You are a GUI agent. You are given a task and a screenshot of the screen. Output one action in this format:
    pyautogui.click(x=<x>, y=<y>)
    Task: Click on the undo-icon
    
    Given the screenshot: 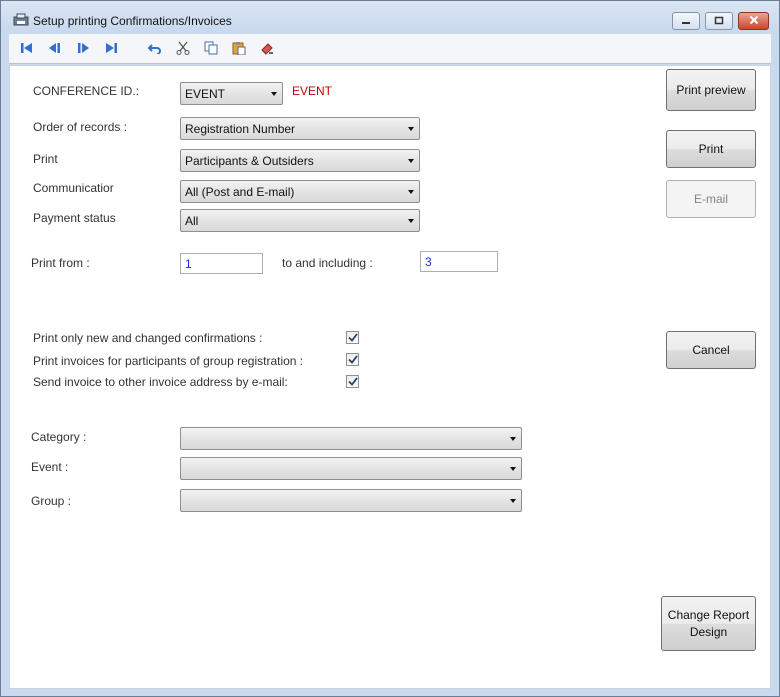 What is the action you would take?
    pyautogui.click(x=154, y=49)
    